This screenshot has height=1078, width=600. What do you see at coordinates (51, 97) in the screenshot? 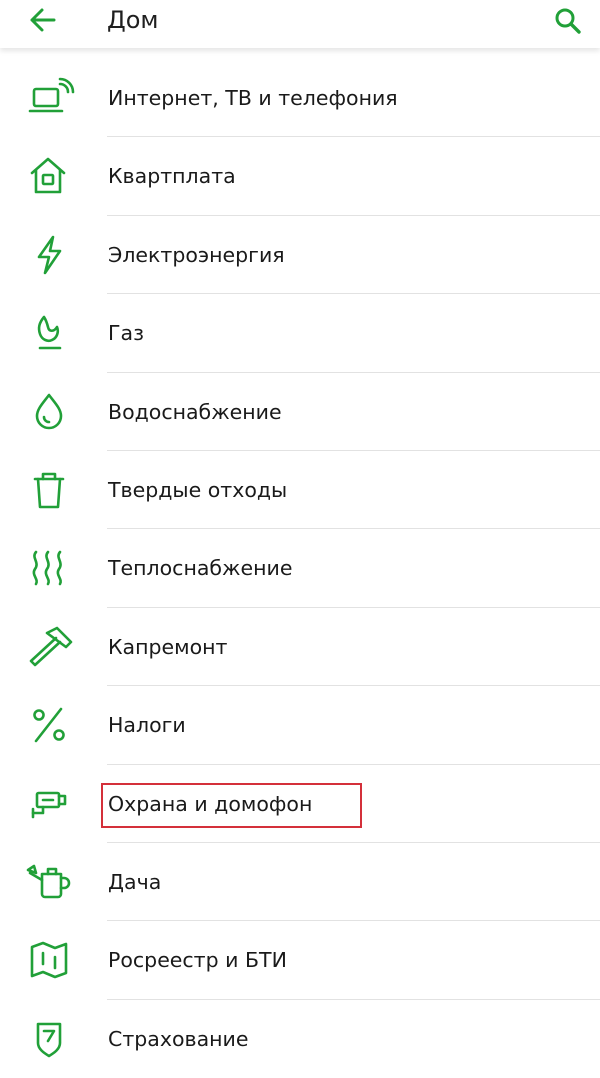
I see `laptop-wifi-icon` at bounding box center [51, 97].